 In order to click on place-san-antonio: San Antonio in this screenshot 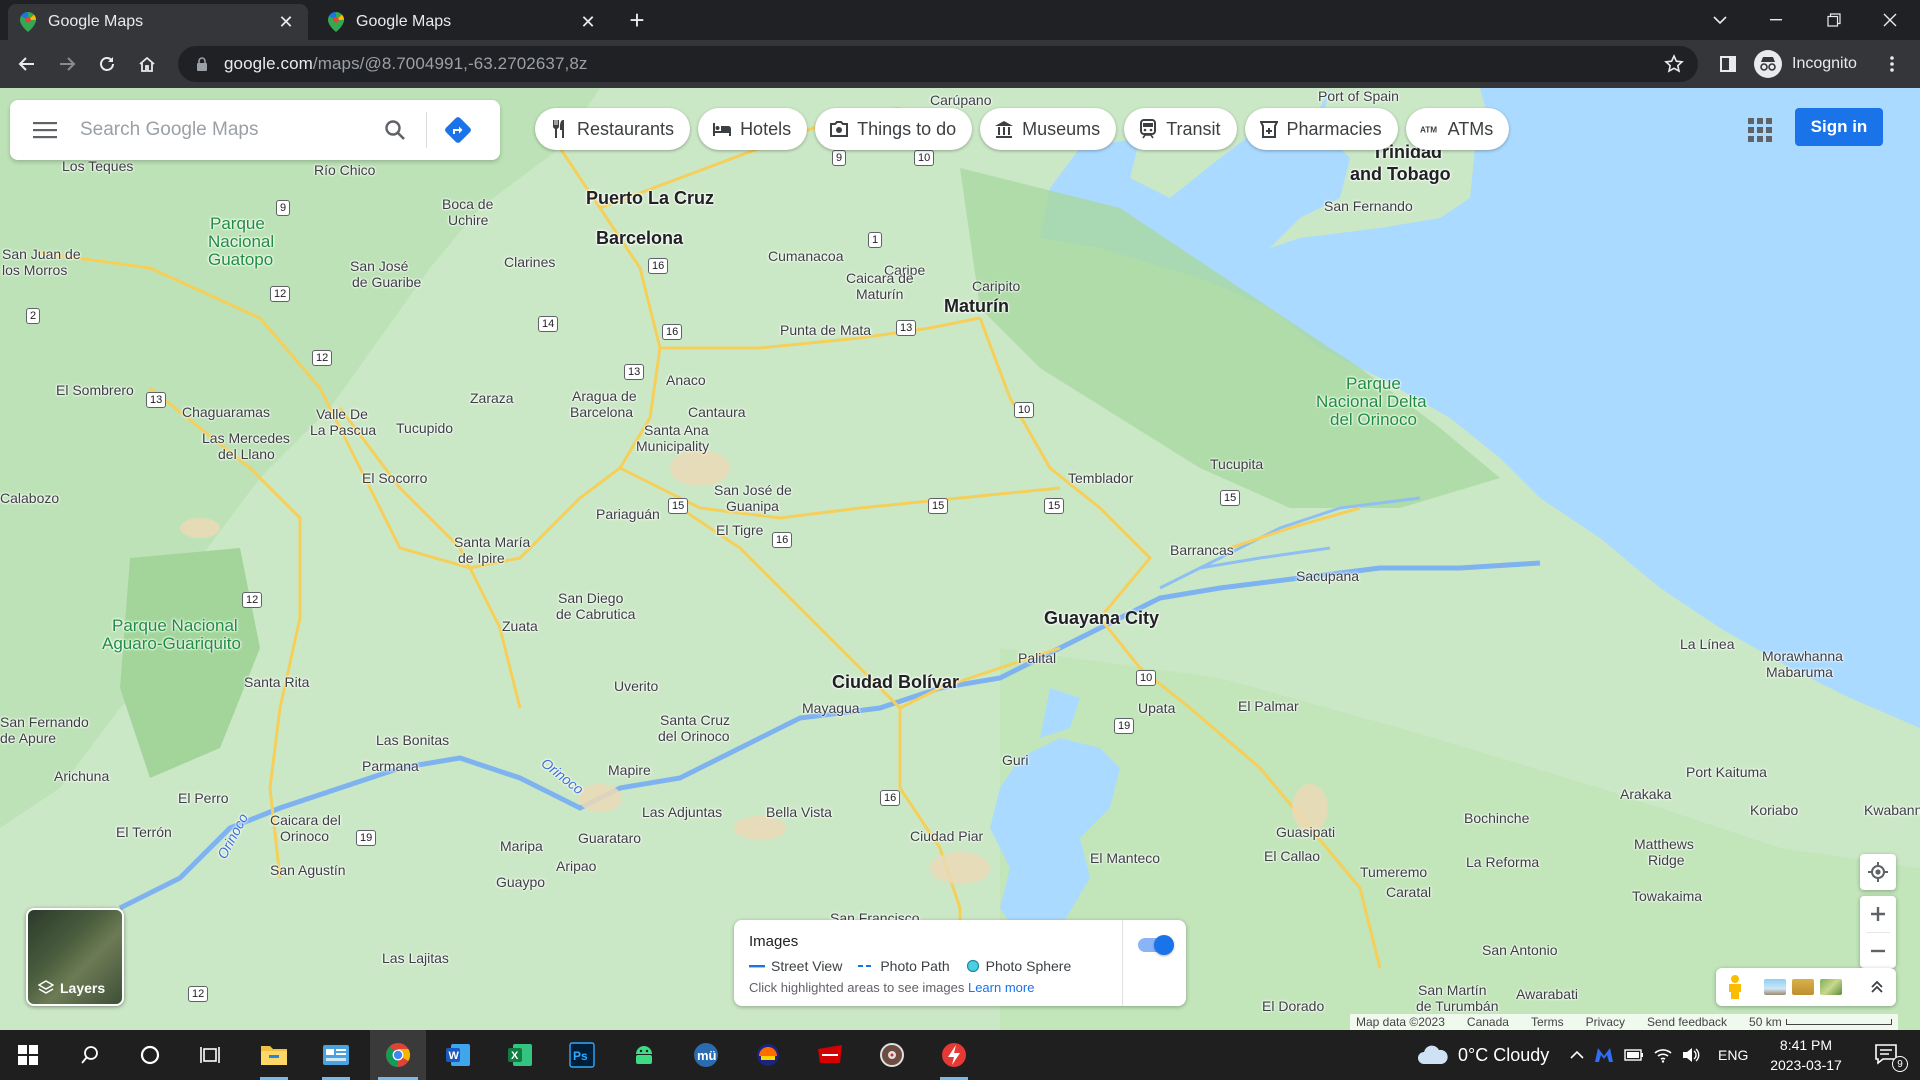, I will do `click(1520, 950)`.